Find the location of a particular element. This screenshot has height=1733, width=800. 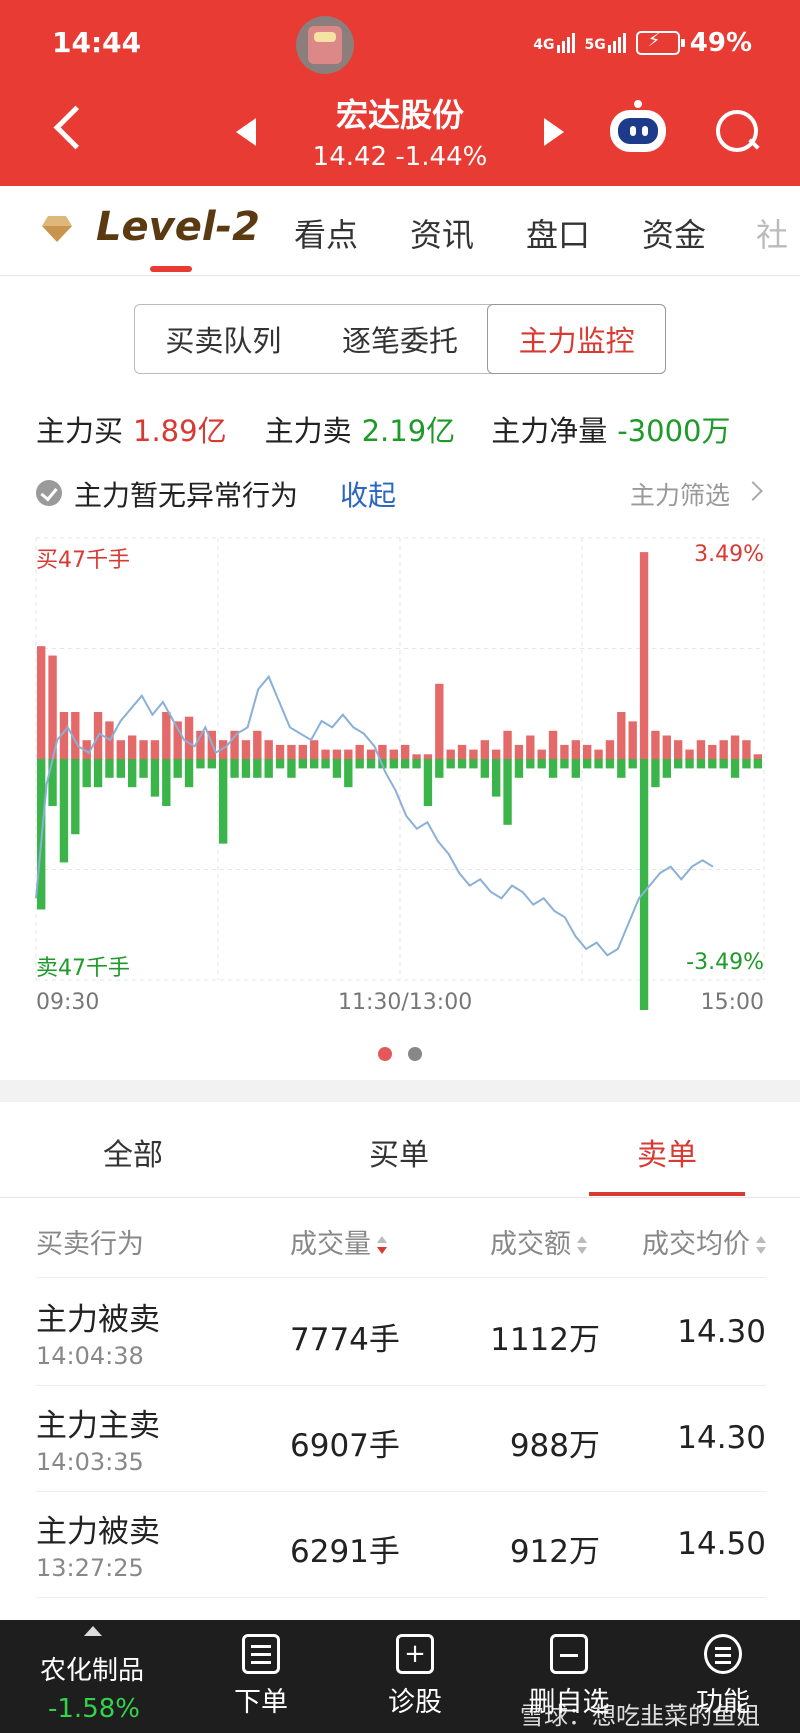

tab-pankou: 盘口 is located at coordinates (558, 233).